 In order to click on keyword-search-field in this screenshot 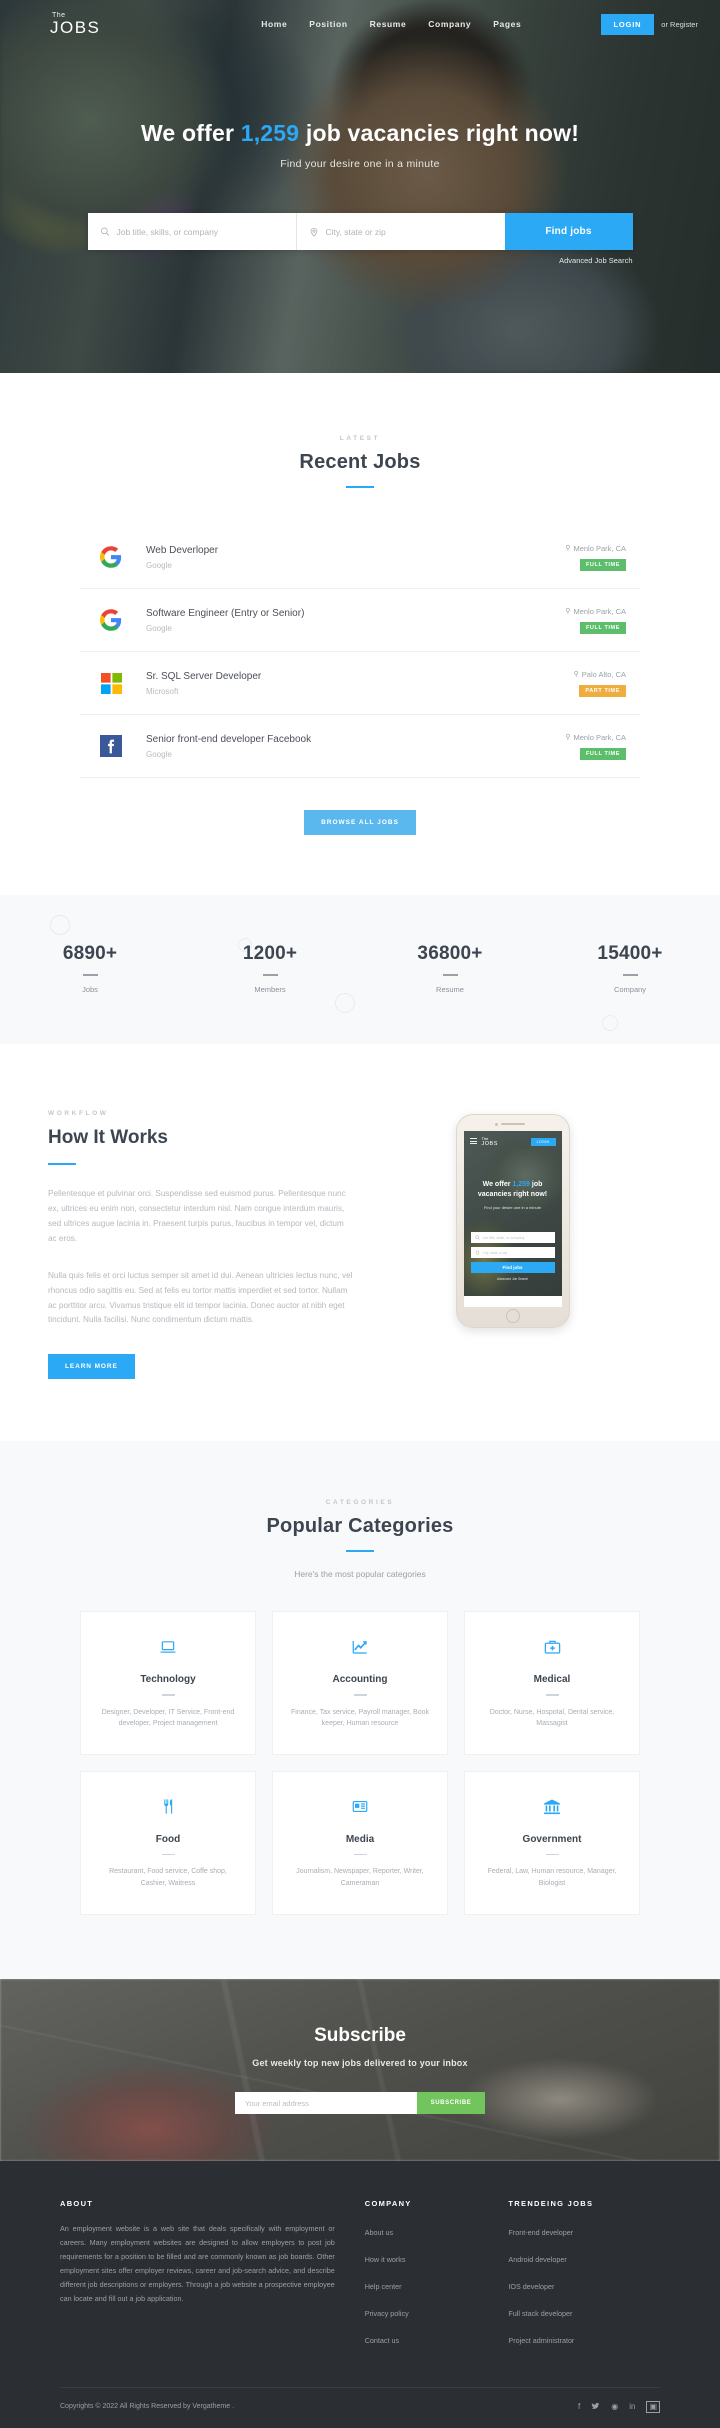, I will do `click(192, 231)`.